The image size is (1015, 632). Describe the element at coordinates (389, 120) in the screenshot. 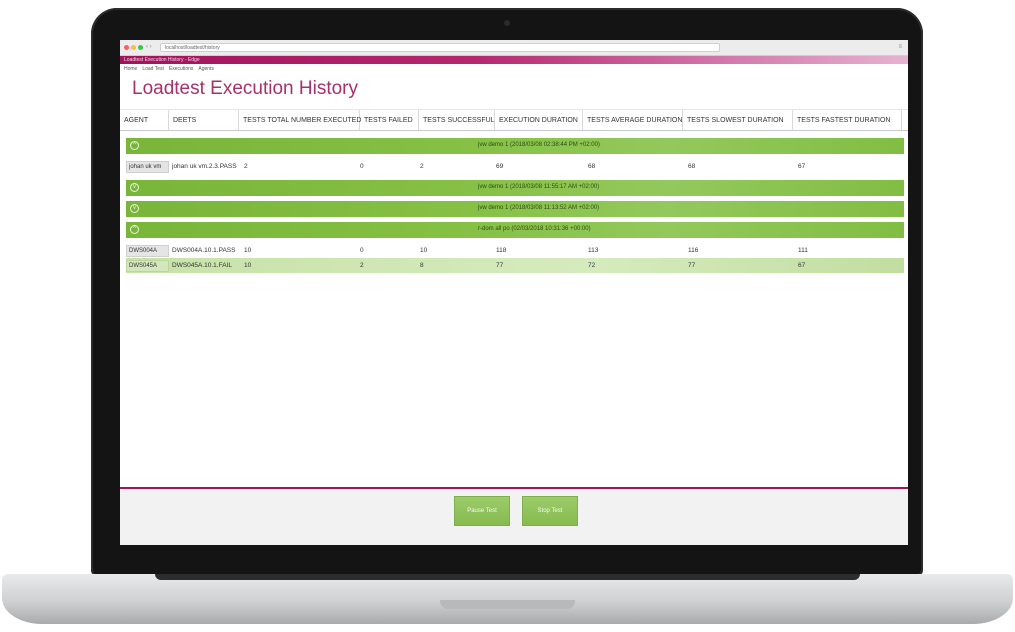

I see `column-tests-failed: TESTS FAILED` at that location.